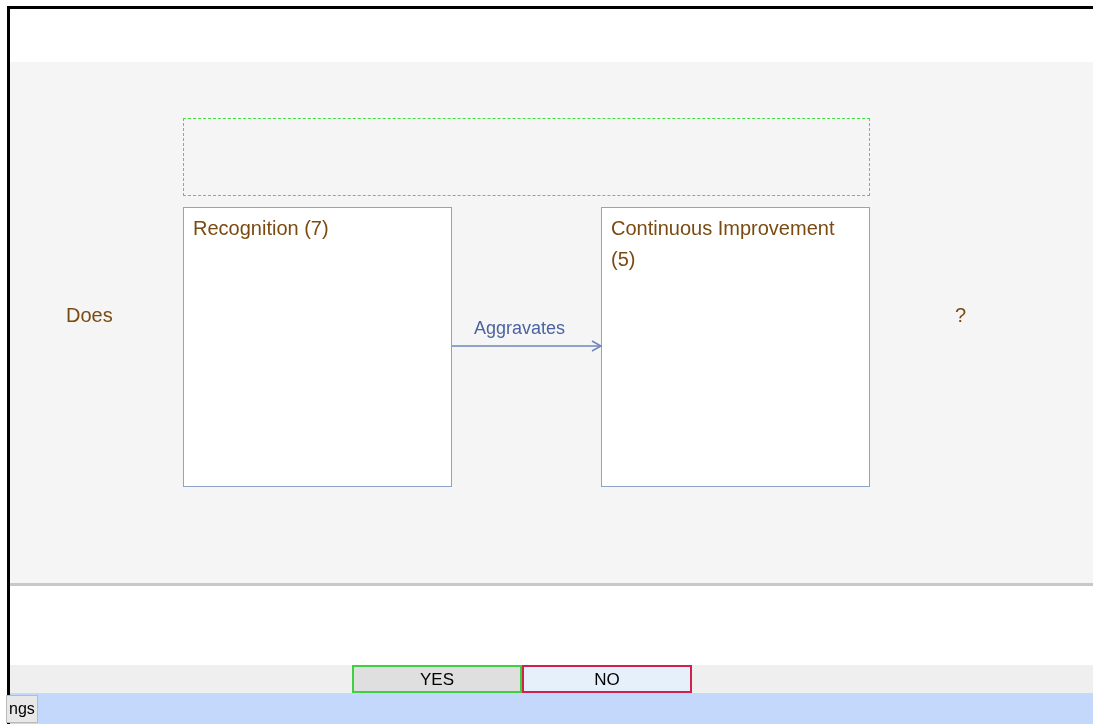  Describe the element at coordinates (437, 679) in the screenshot. I see `answer-button: YES` at that location.